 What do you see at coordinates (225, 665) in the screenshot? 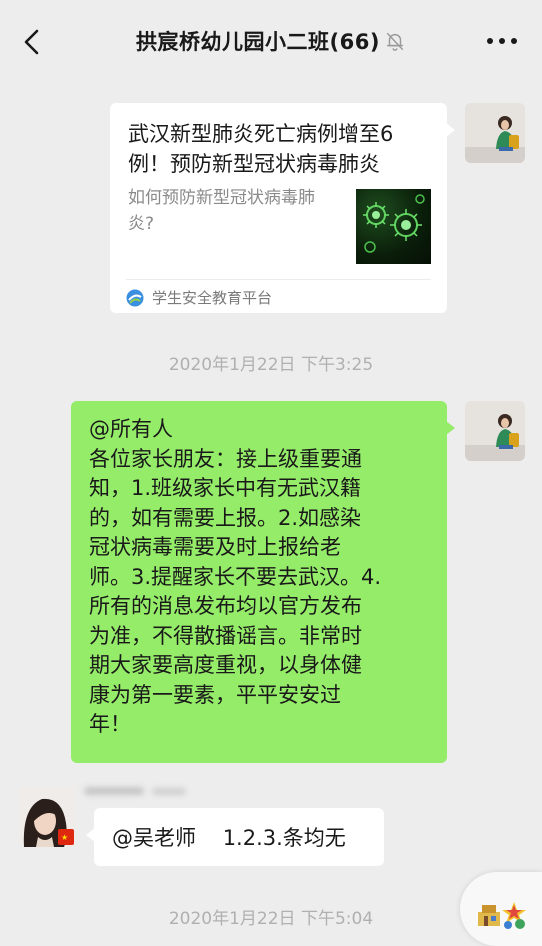
I see `message-line: 期大家要高度重视，以身体健` at bounding box center [225, 665].